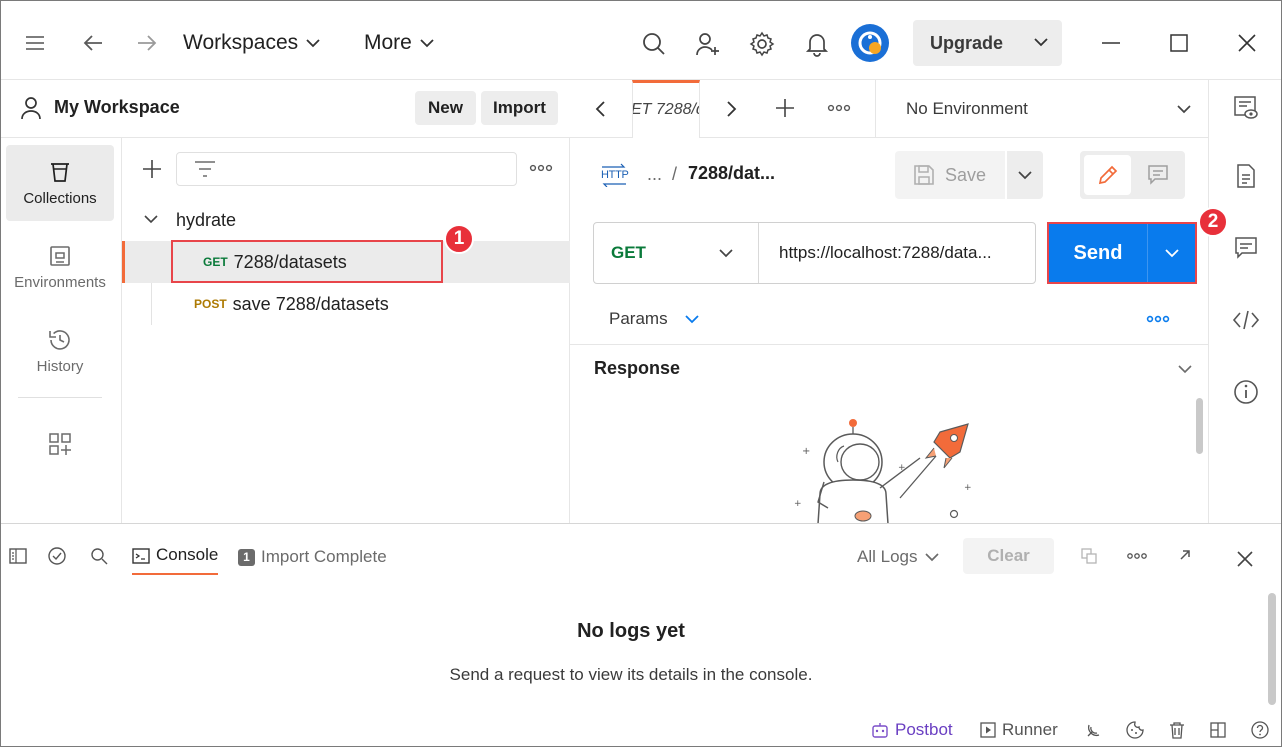 The height and width of the screenshot is (747, 1282). What do you see at coordinates (310, 303) in the screenshot?
I see `request-name: save 7288/datasets` at bounding box center [310, 303].